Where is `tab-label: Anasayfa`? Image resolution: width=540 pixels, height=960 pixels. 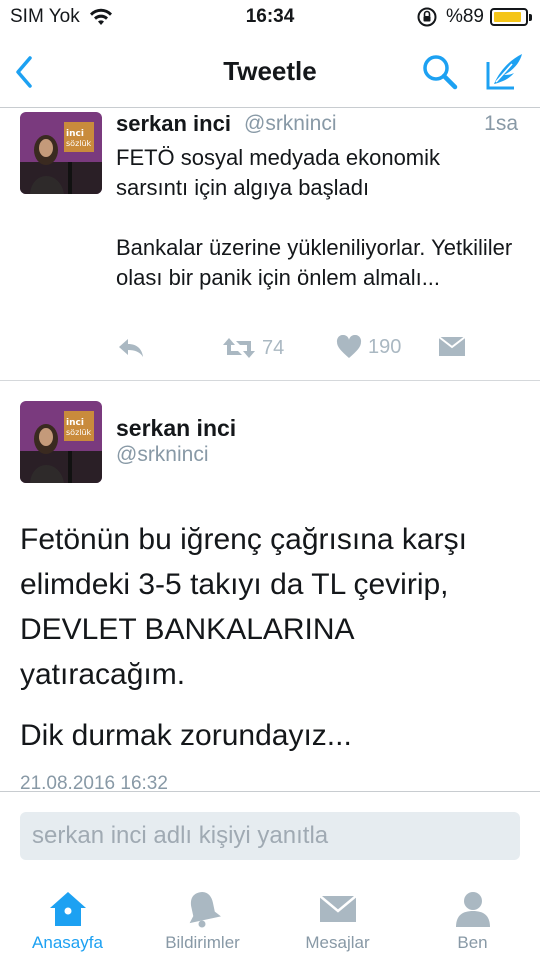
tab-label: Anasayfa is located at coordinates (67, 942).